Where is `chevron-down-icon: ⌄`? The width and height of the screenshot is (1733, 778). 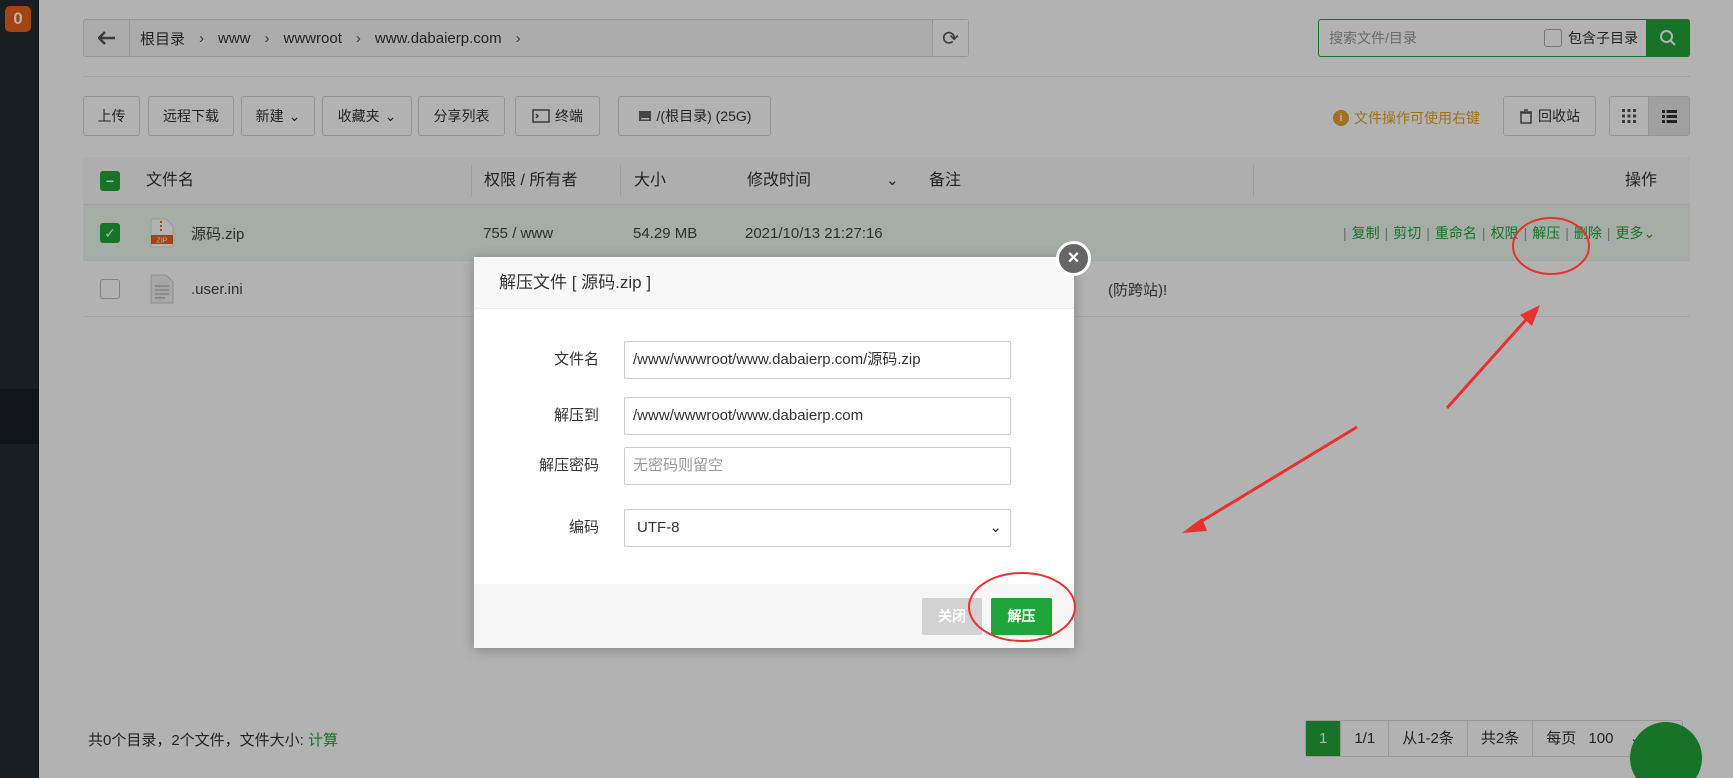
chevron-down-icon: ⌄ is located at coordinates (995, 527).